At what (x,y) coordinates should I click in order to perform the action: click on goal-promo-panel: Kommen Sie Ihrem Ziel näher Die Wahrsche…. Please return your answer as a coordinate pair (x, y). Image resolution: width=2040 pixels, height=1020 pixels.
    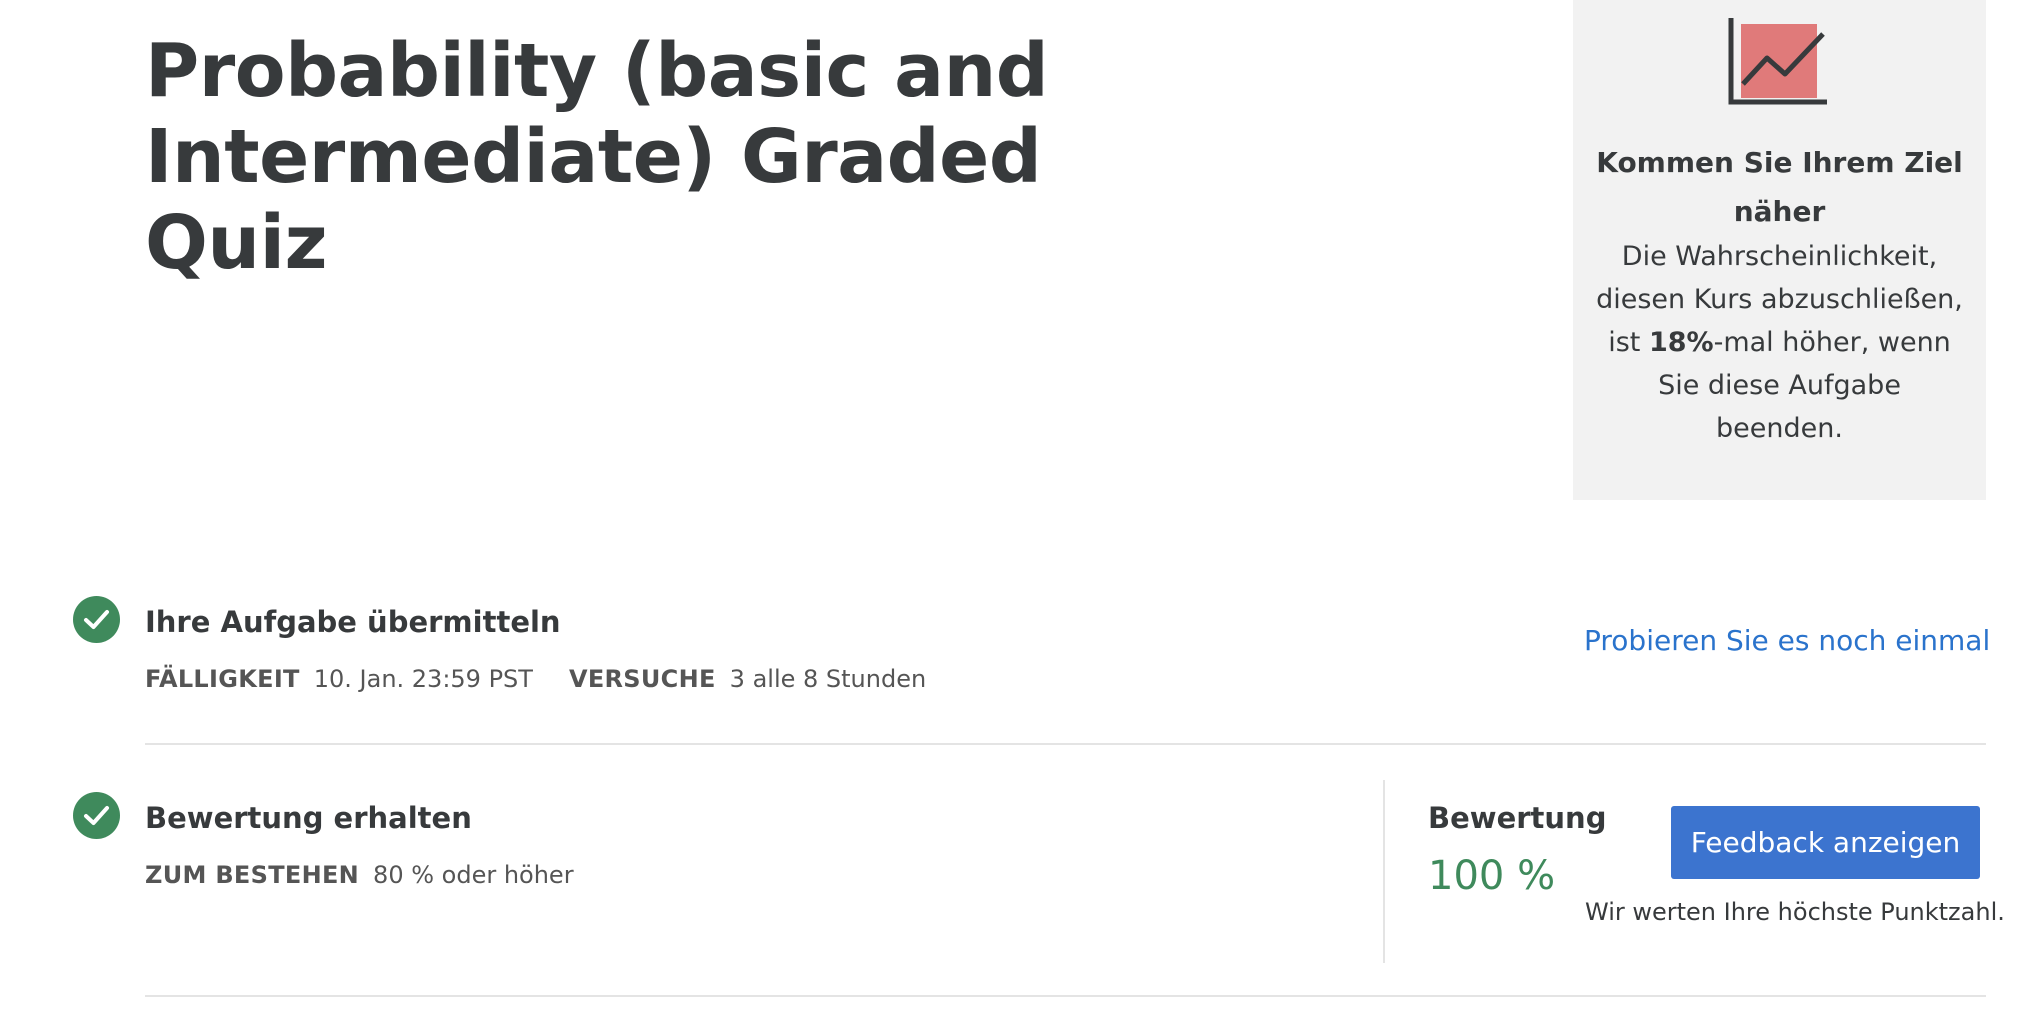
    Looking at the image, I should click on (1779, 250).